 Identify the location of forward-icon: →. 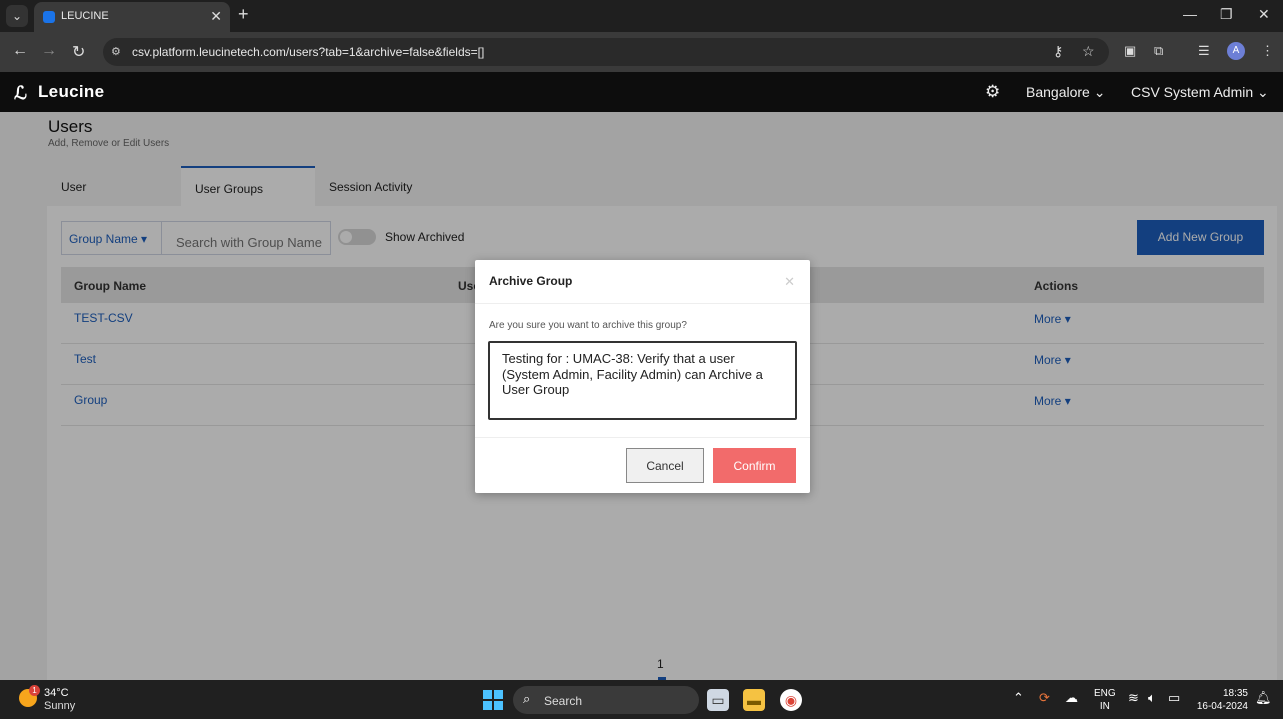
(49, 51).